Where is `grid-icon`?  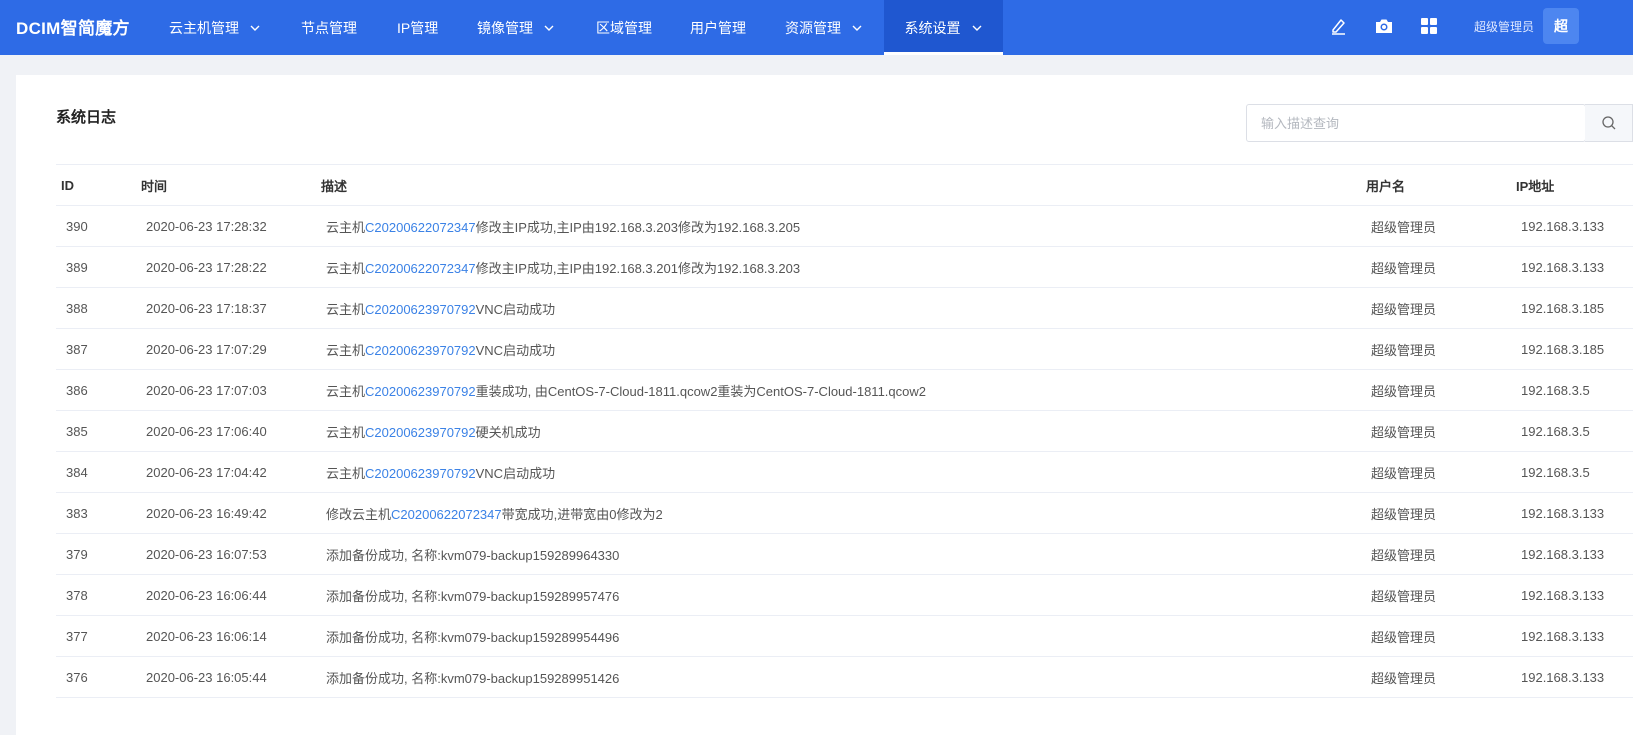 grid-icon is located at coordinates (1429, 26).